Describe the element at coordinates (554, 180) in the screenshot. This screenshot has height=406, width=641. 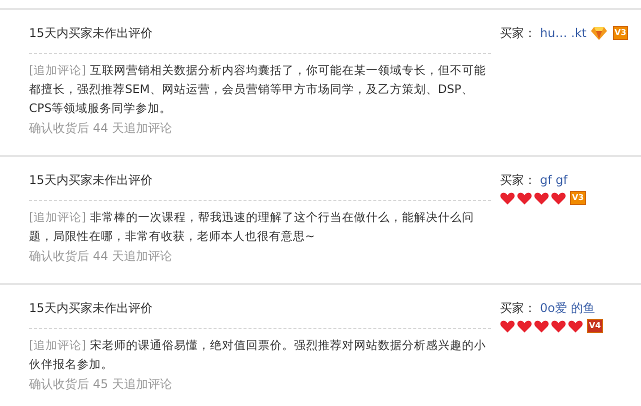
I see `buyer-name: gf gf` at that location.